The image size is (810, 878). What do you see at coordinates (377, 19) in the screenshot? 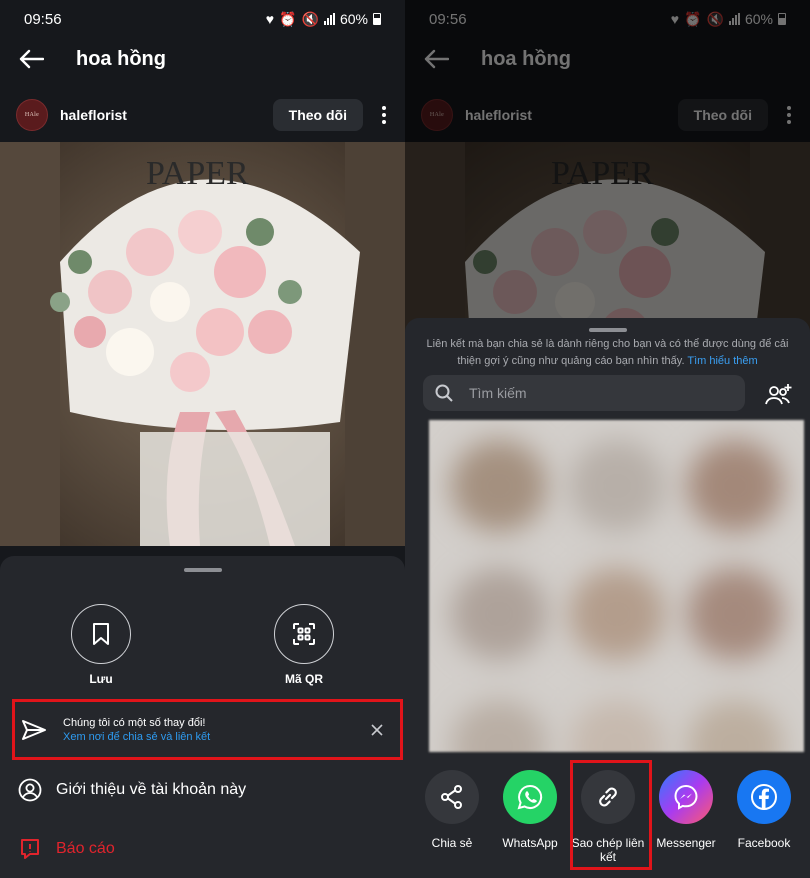
I see `battery-icon` at bounding box center [377, 19].